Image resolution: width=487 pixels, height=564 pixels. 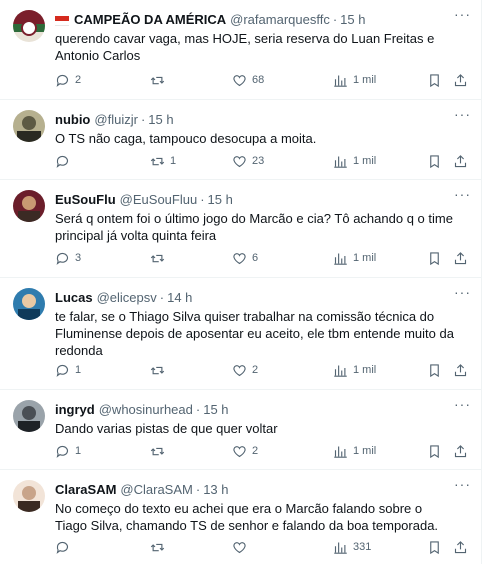 What do you see at coordinates (68, 258) in the screenshot?
I see `reply-button: 3` at bounding box center [68, 258].